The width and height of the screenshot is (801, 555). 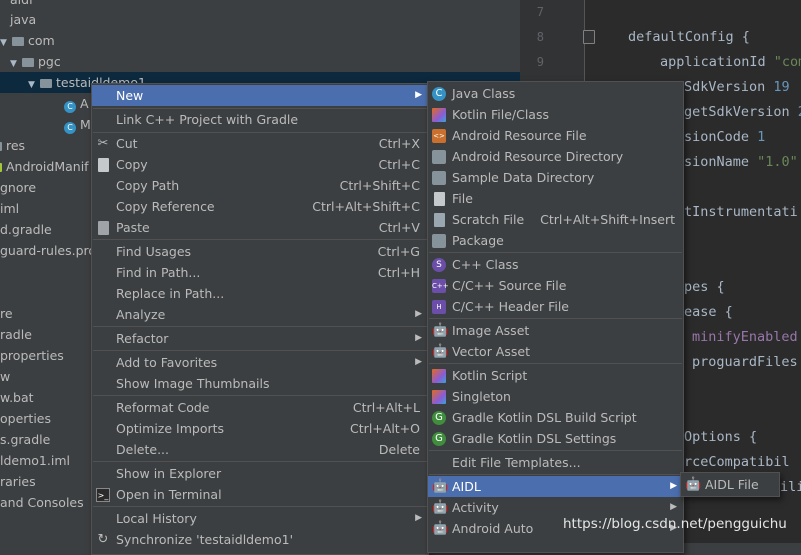 I want to click on menu-item-copy-path: Copy Path Ctrl+Shift+C, so click(x=260, y=185).